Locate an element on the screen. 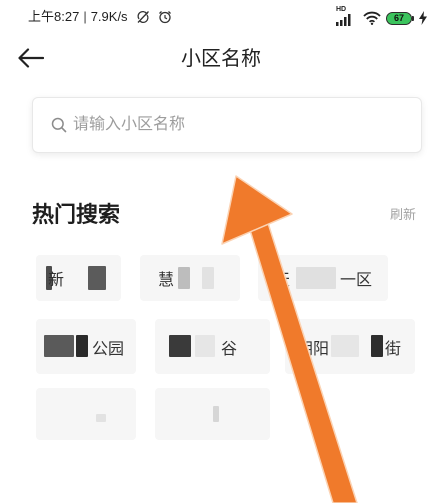  chip-text: 一区 is located at coordinates (356, 280).